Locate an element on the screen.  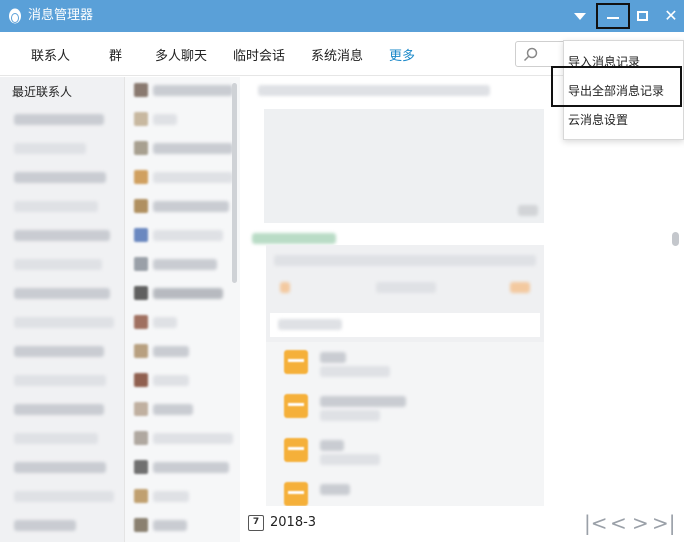
minimize-icon is located at coordinates (613, 18).